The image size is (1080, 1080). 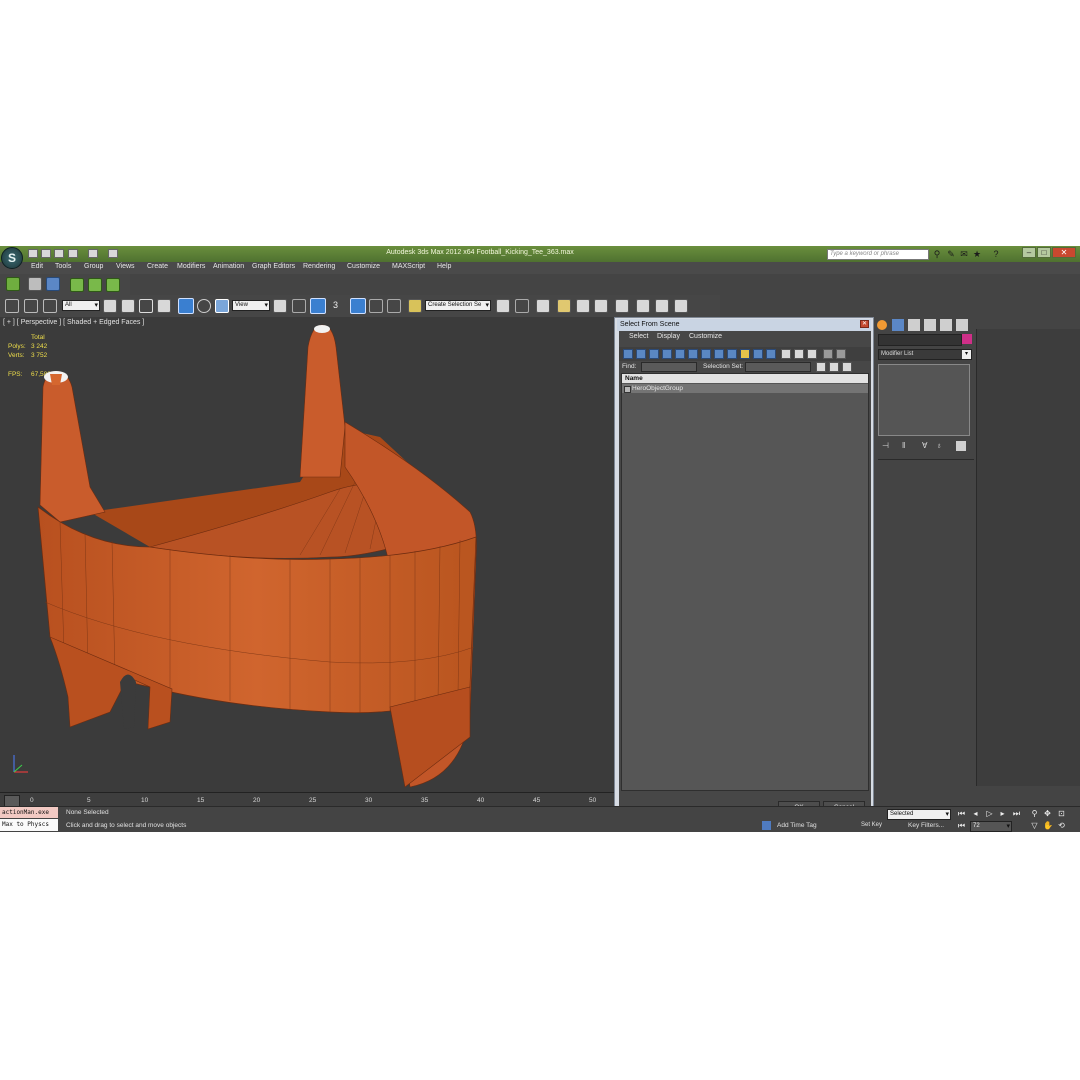 What do you see at coordinates (622, 306) in the screenshot?
I see `material-editor-icon` at bounding box center [622, 306].